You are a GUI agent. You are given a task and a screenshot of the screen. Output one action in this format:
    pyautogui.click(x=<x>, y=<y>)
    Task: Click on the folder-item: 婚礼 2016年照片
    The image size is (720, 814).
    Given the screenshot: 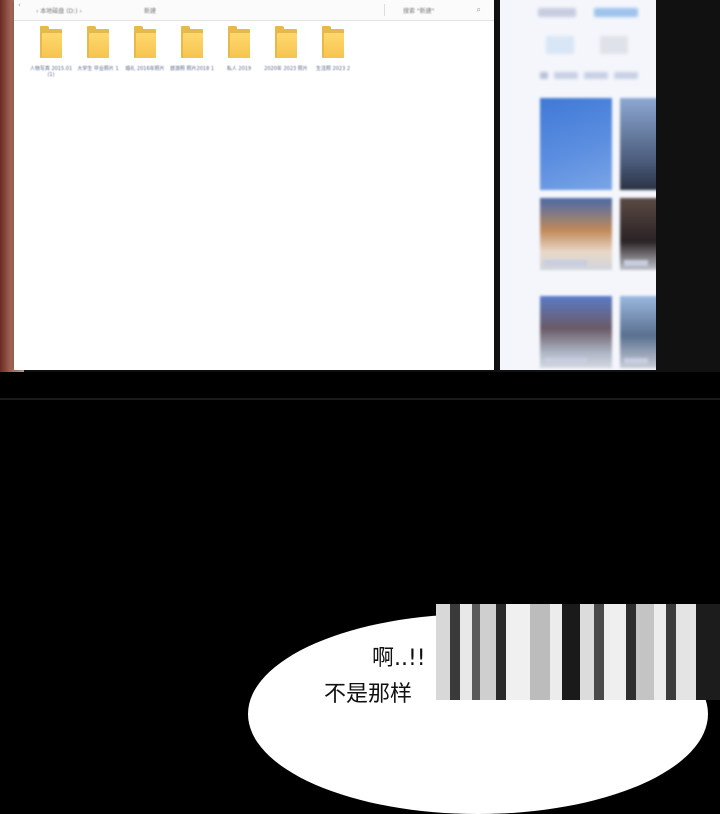 What is the action you would take?
    pyautogui.click(x=145, y=55)
    